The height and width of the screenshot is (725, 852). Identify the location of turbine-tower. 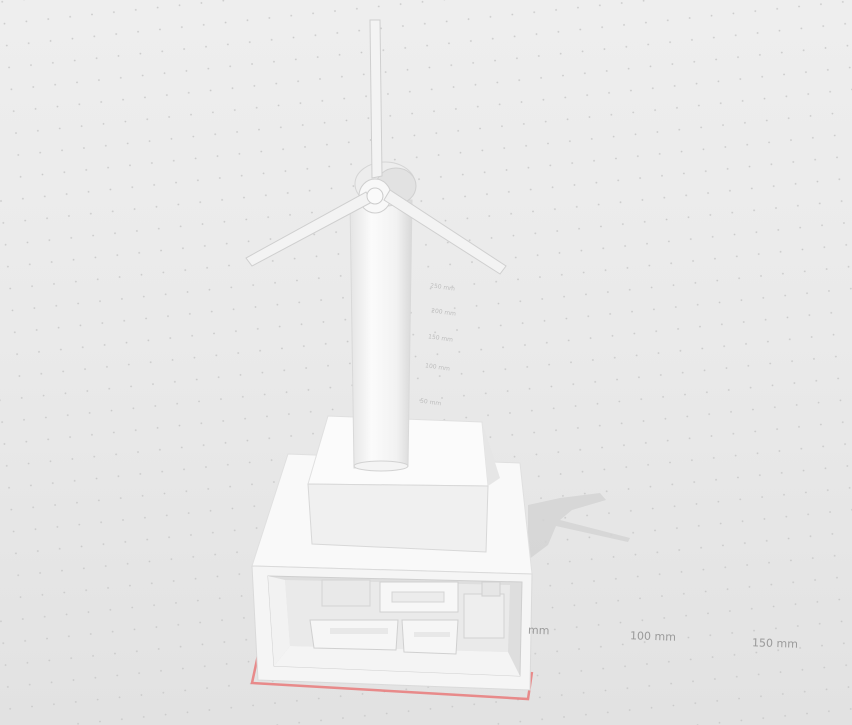
(381, 335).